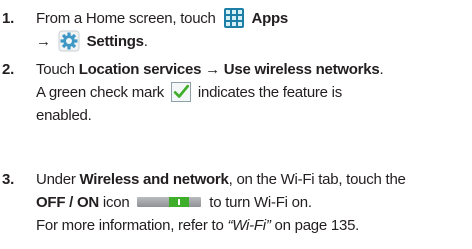  I want to click on green-checkmark-icon, so click(180, 92).